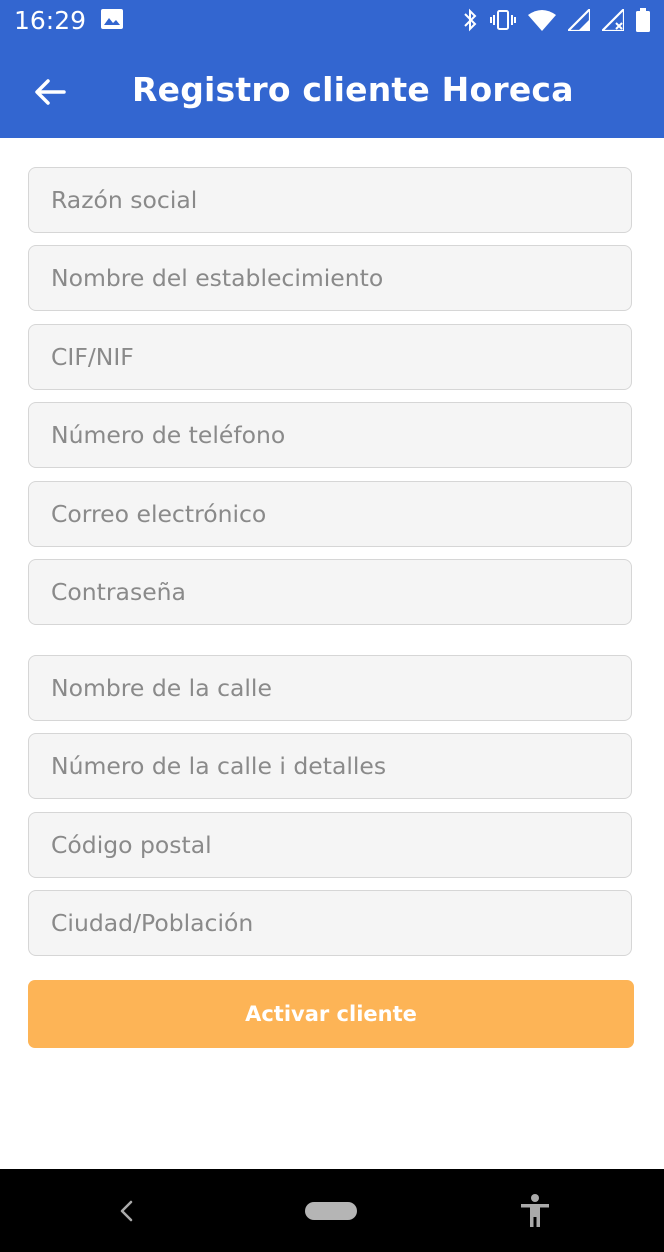  What do you see at coordinates (579, 20) in the screenshot?
I see `signal-icon` at bounding box center [579, 20].